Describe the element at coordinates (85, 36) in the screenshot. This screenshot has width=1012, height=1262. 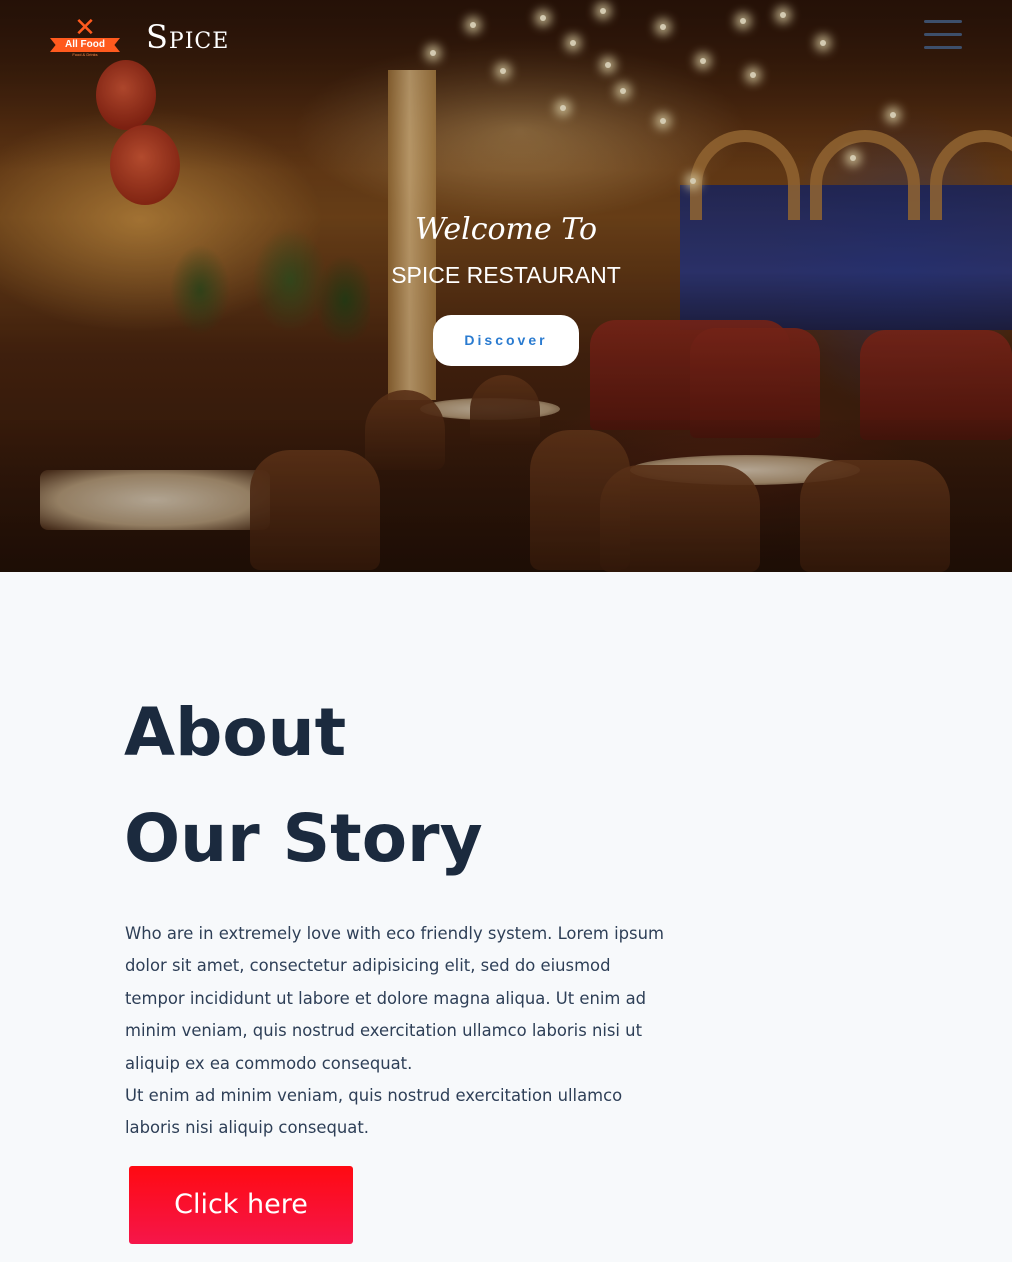
I see `logo: ✕ All Food Food & Drinks` at that location.